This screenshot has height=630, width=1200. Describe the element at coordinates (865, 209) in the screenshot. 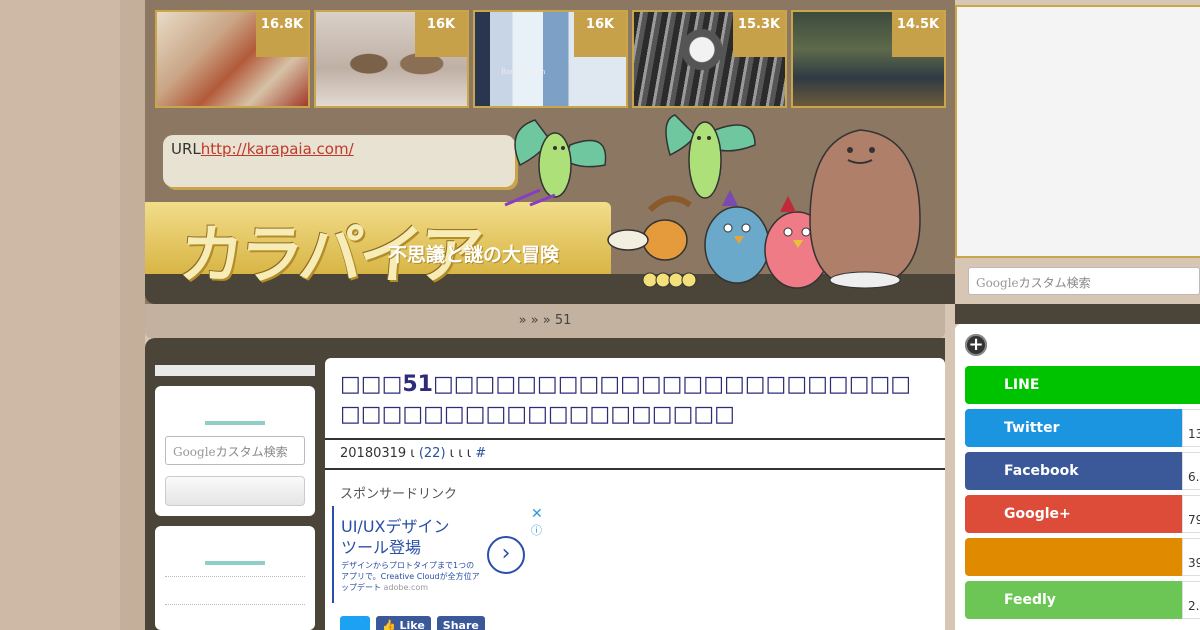

I see `brown-mascot` at that location.